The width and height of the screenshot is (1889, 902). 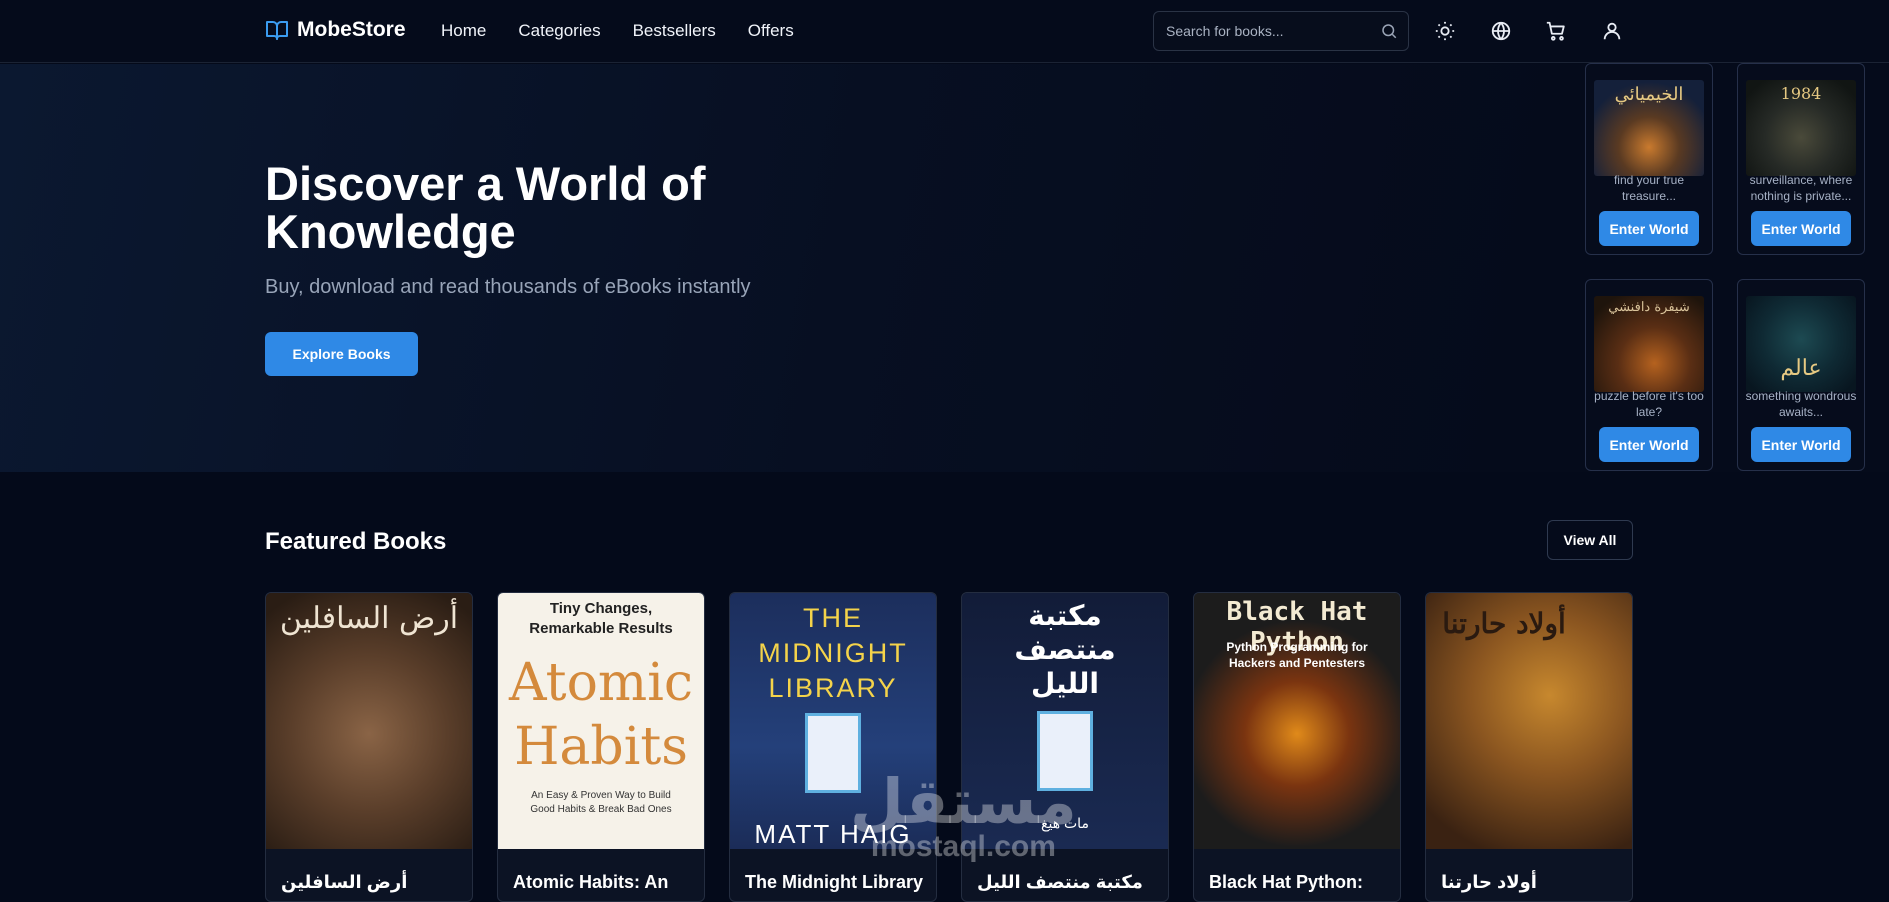 What do you see at coordinates (369, 721) in the screenshot?
I see `book-cover: أرض السافلين` at bounding box center [369, 721].